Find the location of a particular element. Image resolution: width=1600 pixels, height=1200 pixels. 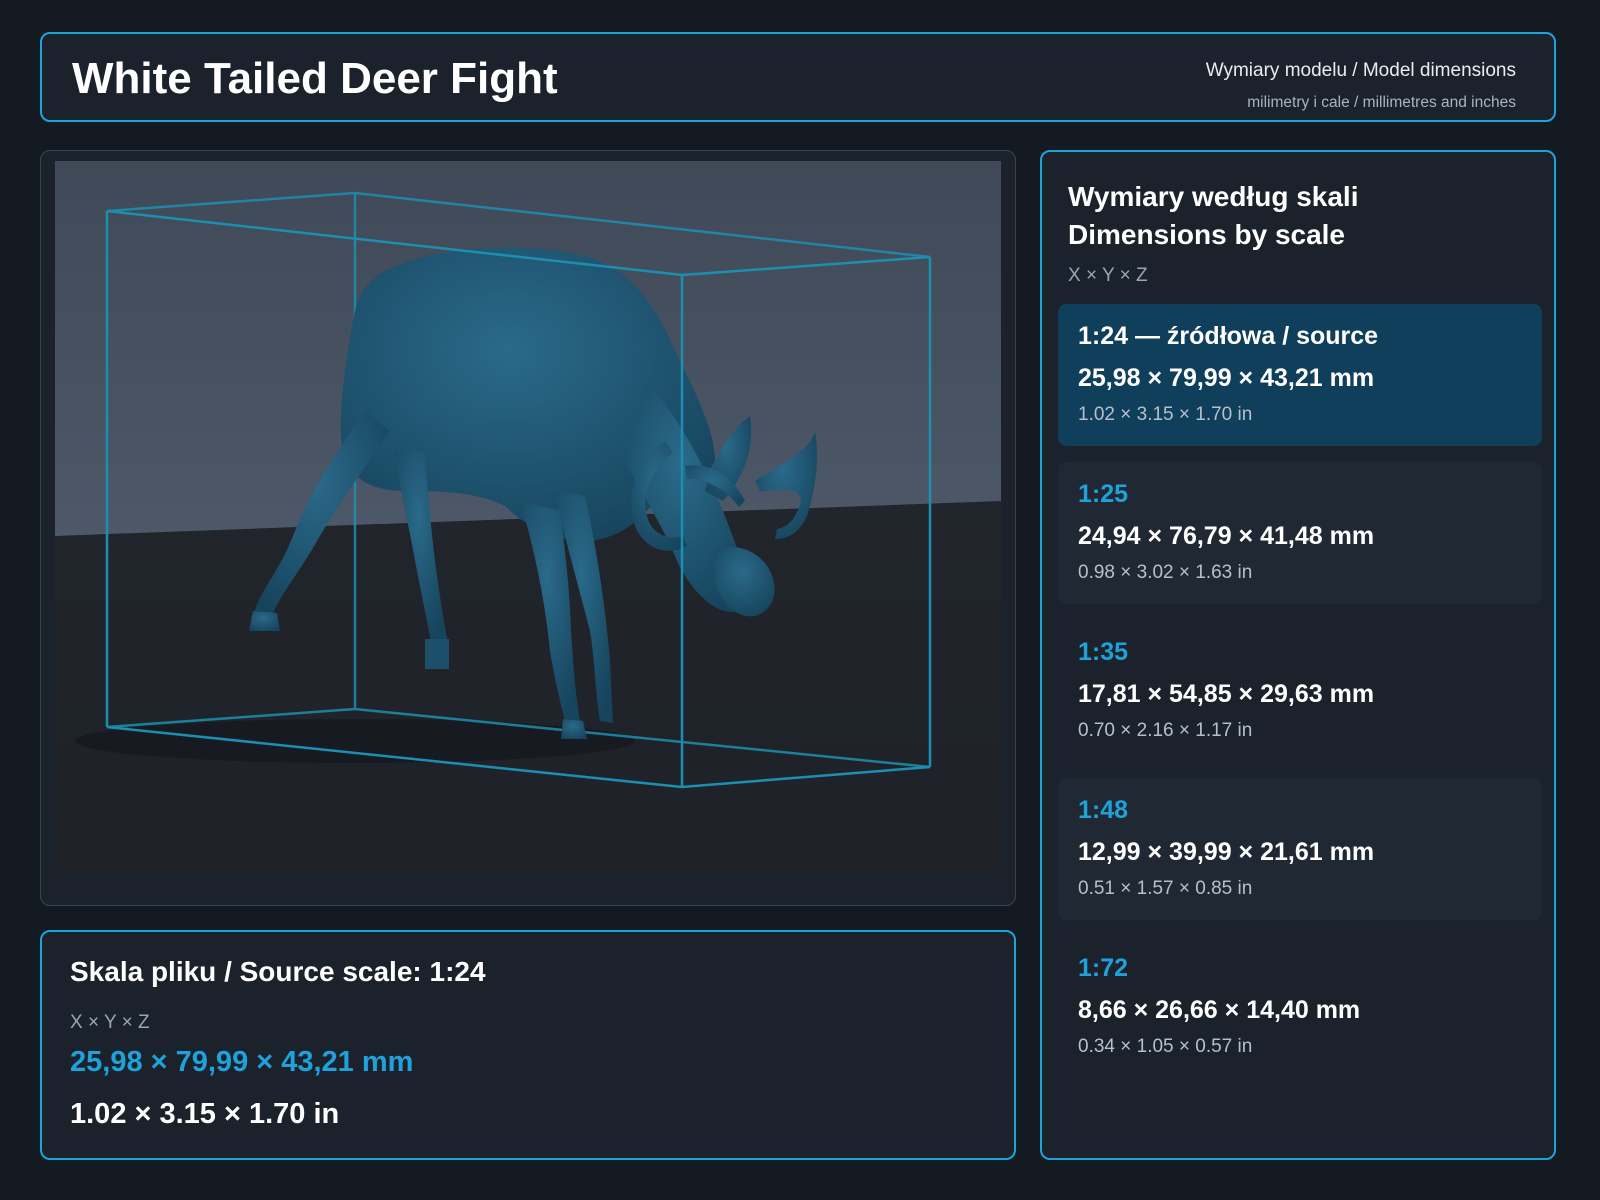

scale-label: 1:48 is located at coordinates (1103, 810).